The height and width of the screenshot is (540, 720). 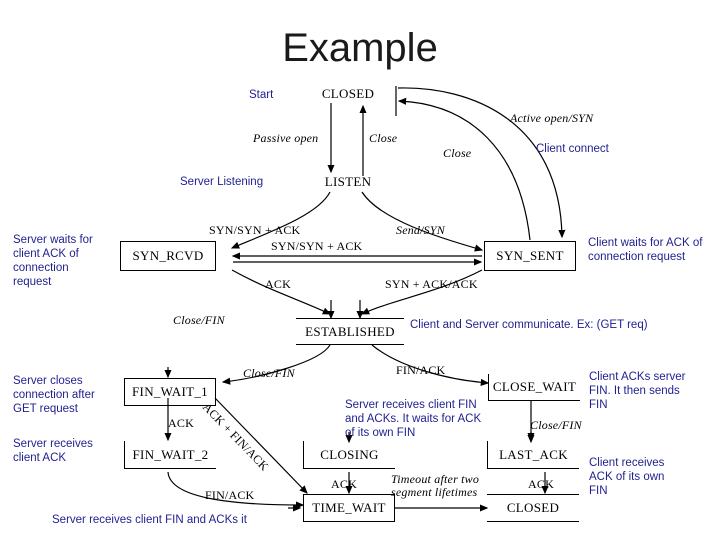 What do you see at coordinates (627, 477) in the screenshot?
I see `annotation-client-receives-ack: Client receives ACK of its own FIN` at bounding box center [627, 477].